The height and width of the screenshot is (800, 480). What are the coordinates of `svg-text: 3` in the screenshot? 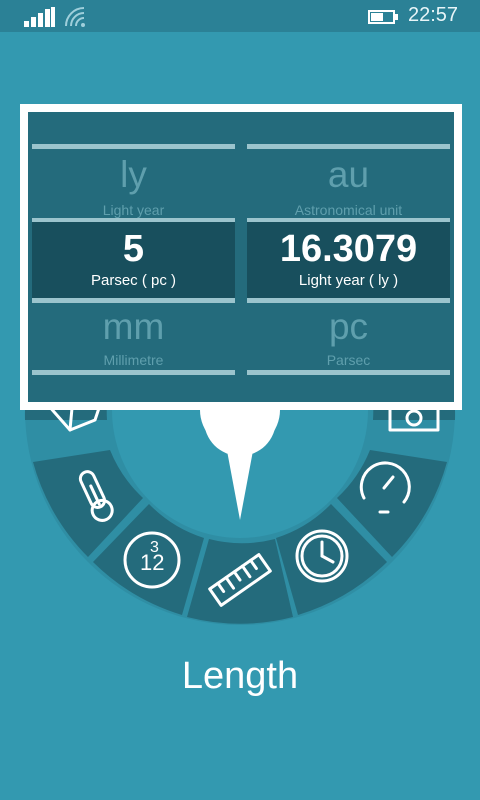 It's located at (154, 547).